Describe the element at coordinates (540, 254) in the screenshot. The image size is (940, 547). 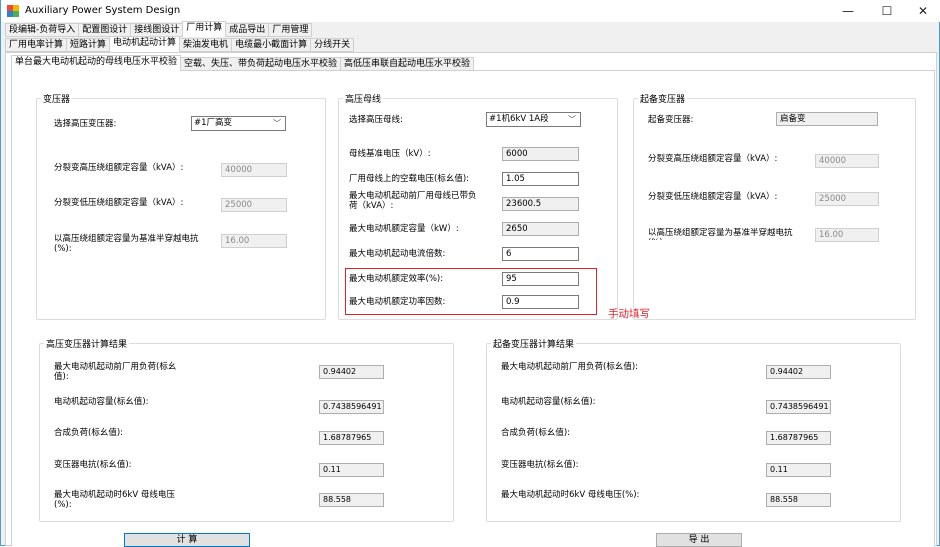
I see `start-mult-field: 6` at that location.